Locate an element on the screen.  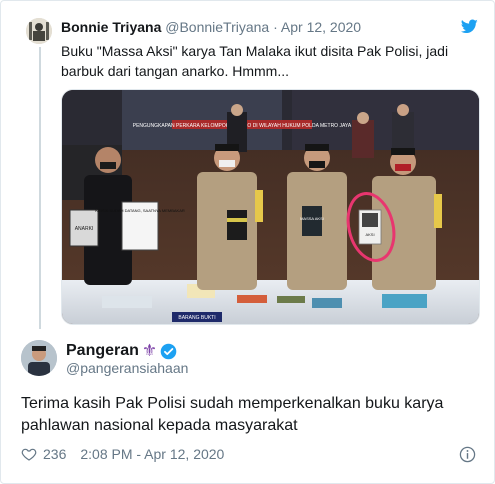
held-sign-text: KRISIS SUDAH DATANG, SAATNYA MEMBAKAR is located at coordinates (140, 210).